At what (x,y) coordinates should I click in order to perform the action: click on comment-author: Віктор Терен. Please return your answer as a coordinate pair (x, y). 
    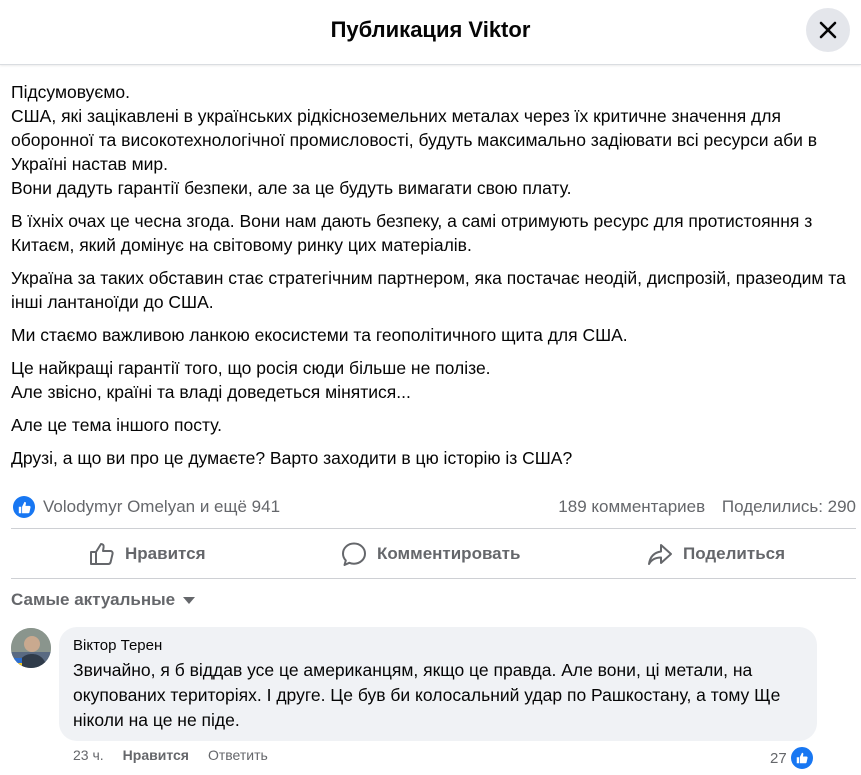
    Looking at the image, I should click on (117, 645).